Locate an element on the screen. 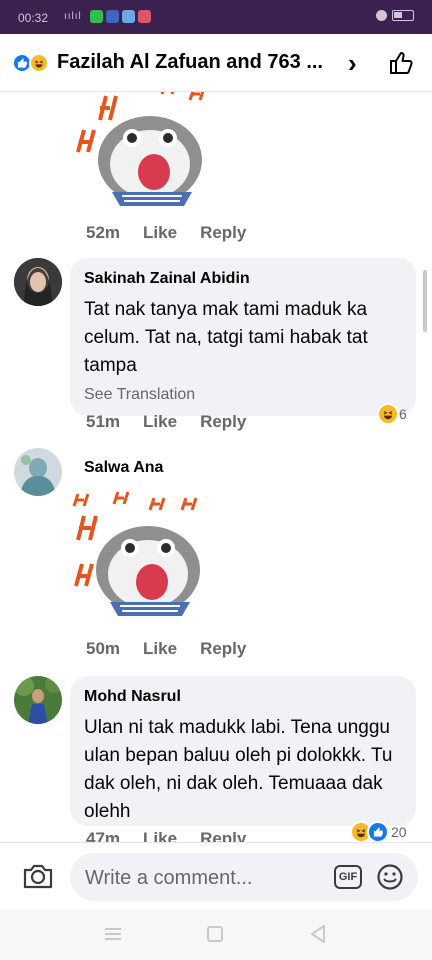 This screenshot has height=960, width=432. comment-meta: 47m Like Reply is located at coordinates (166, 835).